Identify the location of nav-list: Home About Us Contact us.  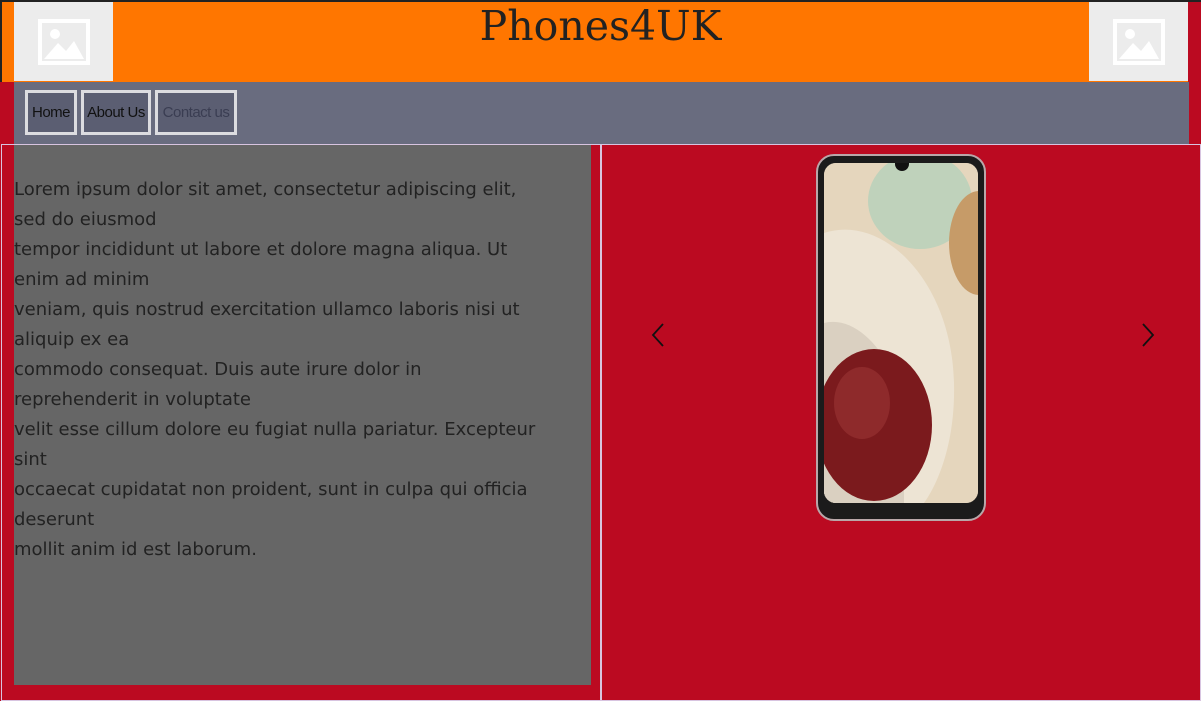
(131, 112).